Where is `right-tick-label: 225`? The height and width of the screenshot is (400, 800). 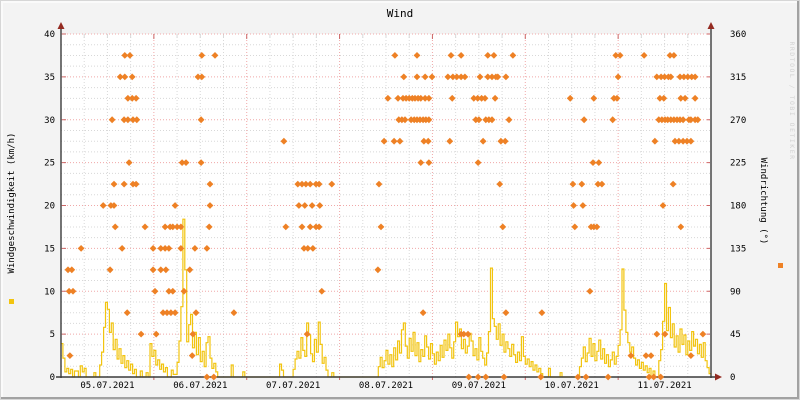 right-tick-label: 225 is located at coordinates (738, 164).